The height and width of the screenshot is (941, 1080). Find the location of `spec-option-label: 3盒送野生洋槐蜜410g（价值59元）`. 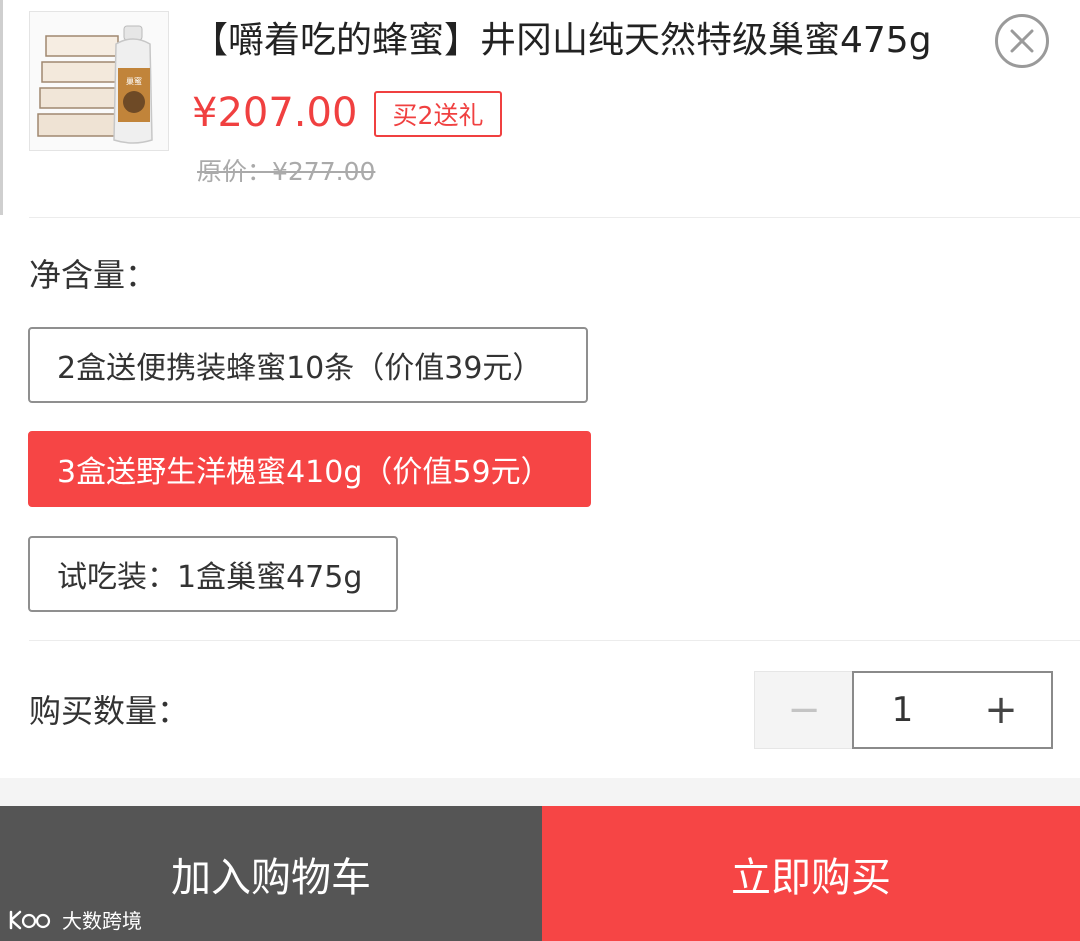

spec-option-label: 3盒送野生洋槐蜜410g（价值59元） is located at coordinates (304, 472).